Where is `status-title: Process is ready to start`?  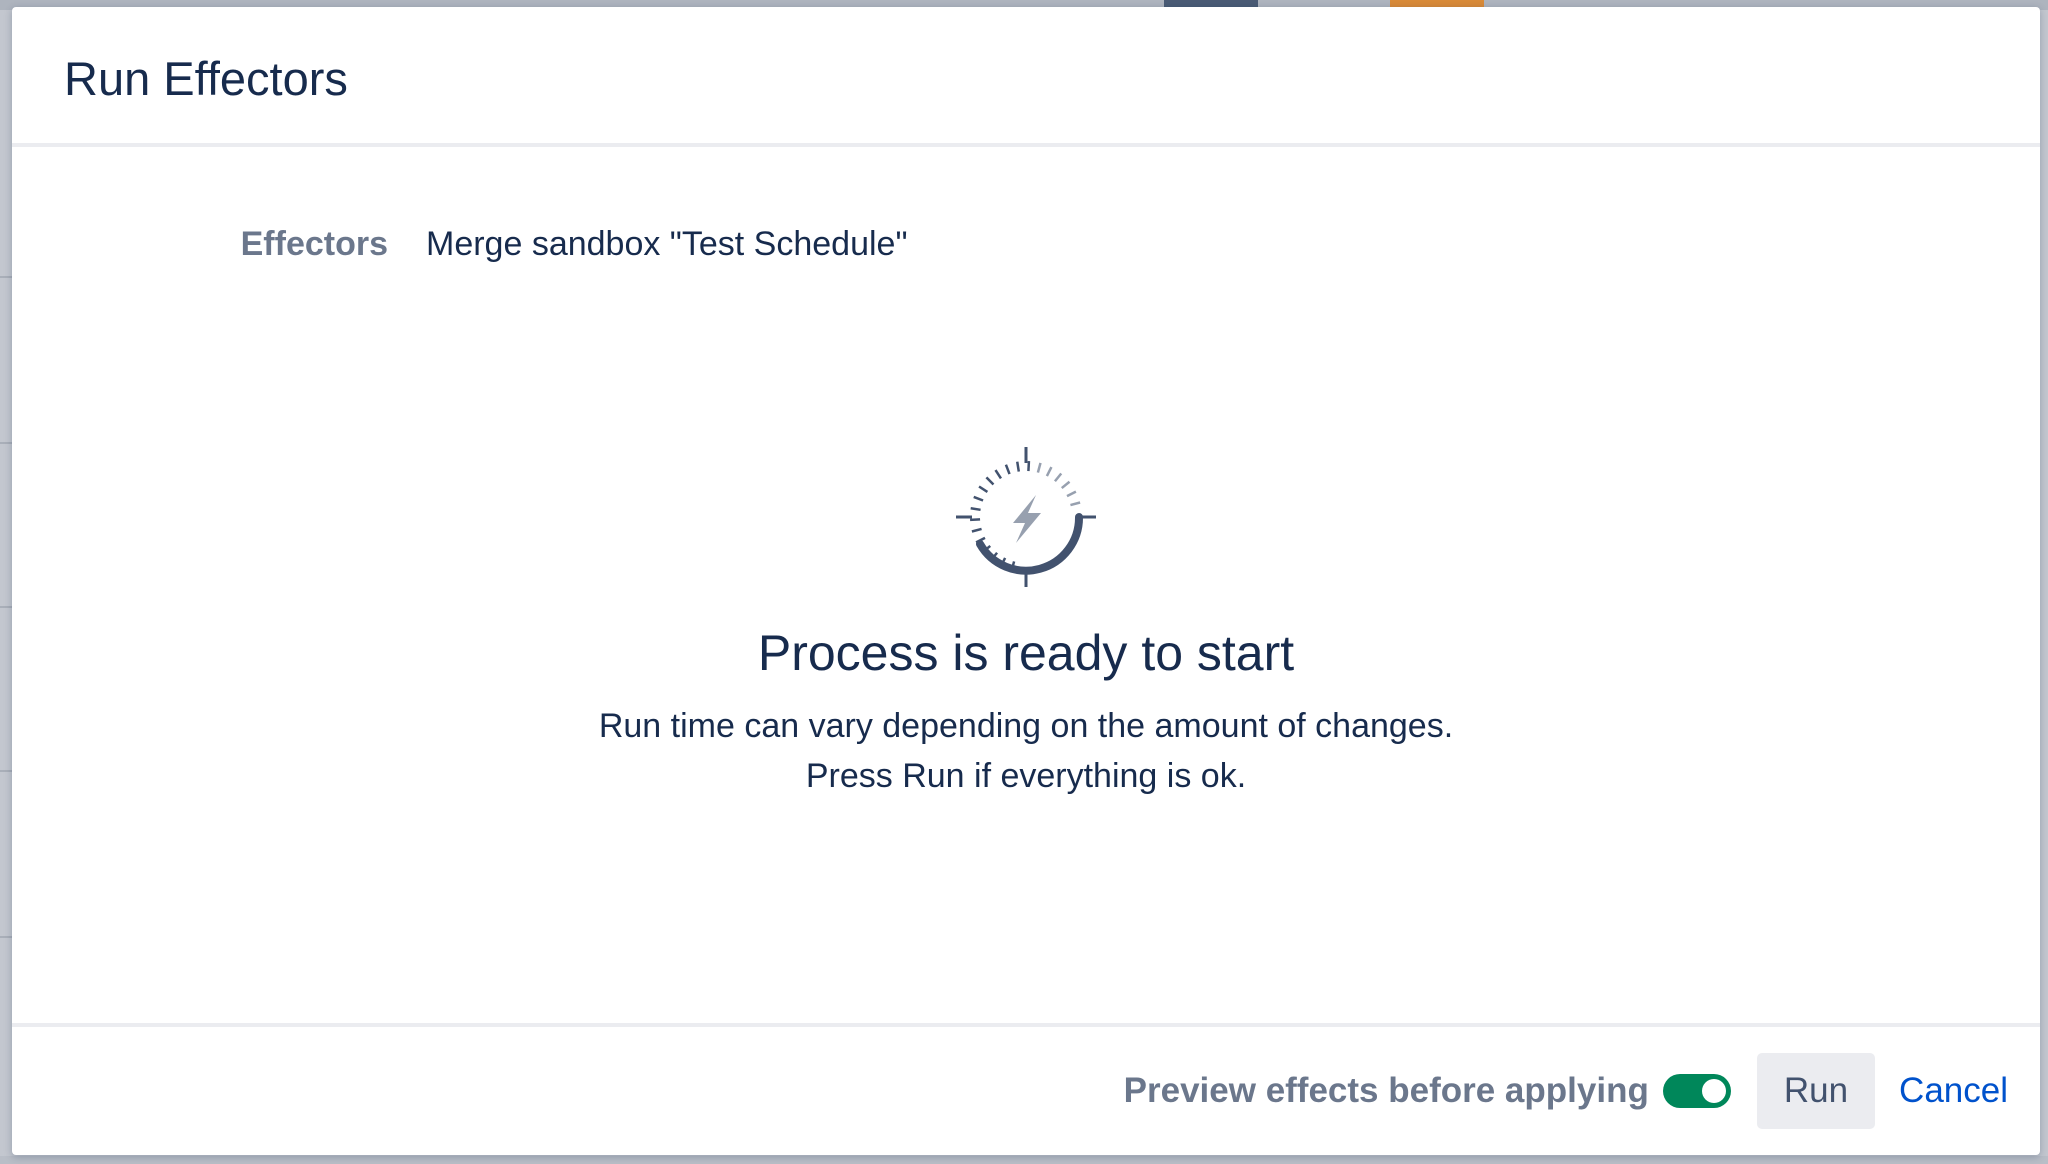
status-title: Process is ready to start is located at coordinates (1026, 653).